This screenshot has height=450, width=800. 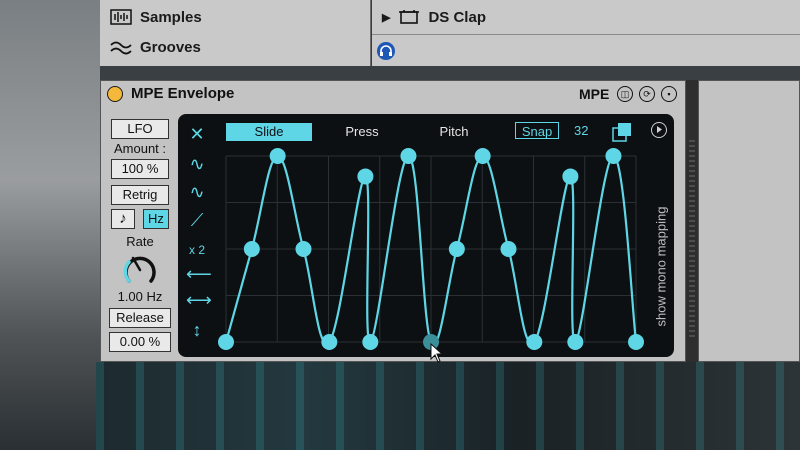 I want to click on grid-size: 32, so click(x=581, y=130).